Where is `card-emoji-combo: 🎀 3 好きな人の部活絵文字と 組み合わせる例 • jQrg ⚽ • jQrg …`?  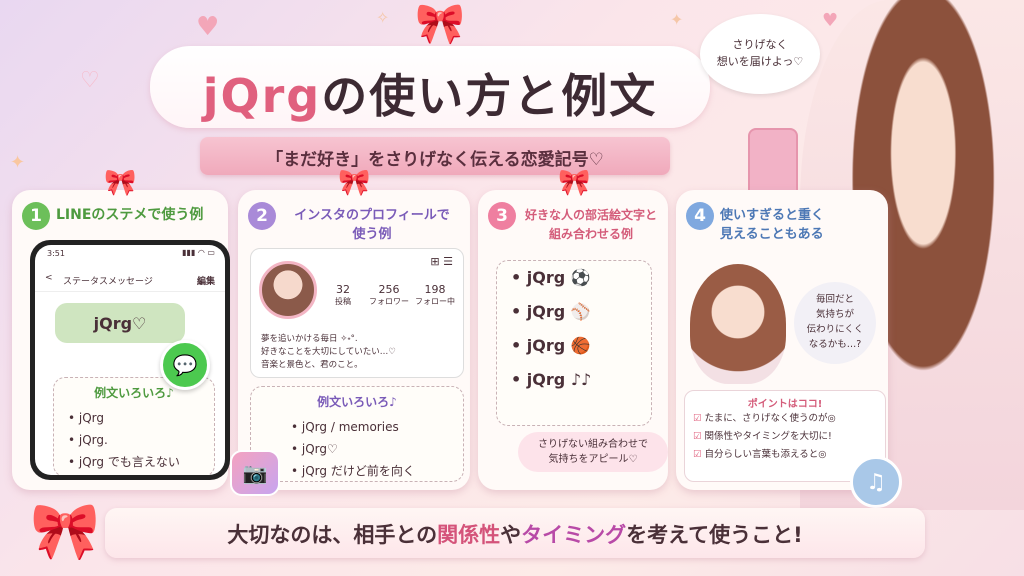 card-emoji-combo: 🎀 3 好きな人の部活絵文字と 組み合わせる例 • jQrg ⚽ • jQrg … is located at coordinates (573, 329).